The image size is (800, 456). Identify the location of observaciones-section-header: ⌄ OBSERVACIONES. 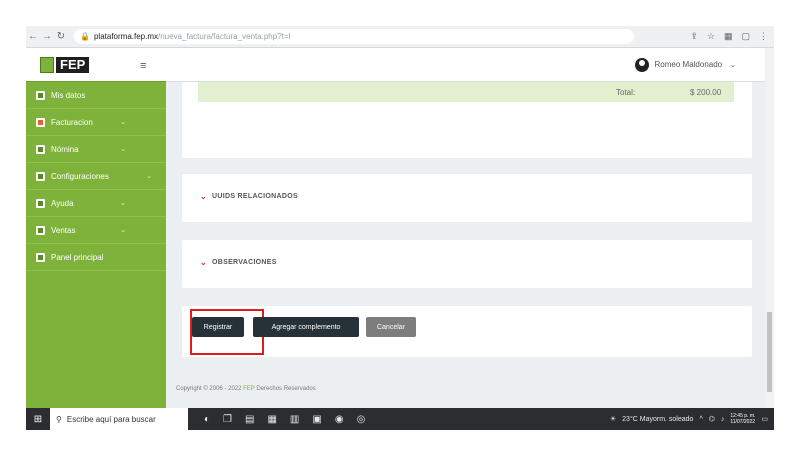
(238, 262).